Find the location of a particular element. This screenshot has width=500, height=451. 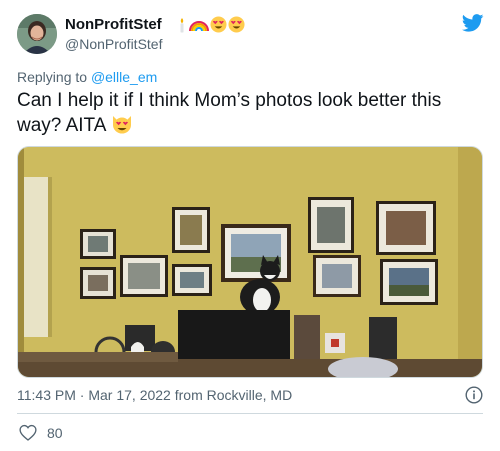

reply-mention-link: @ellle_em is located at coordinates (124, 77).